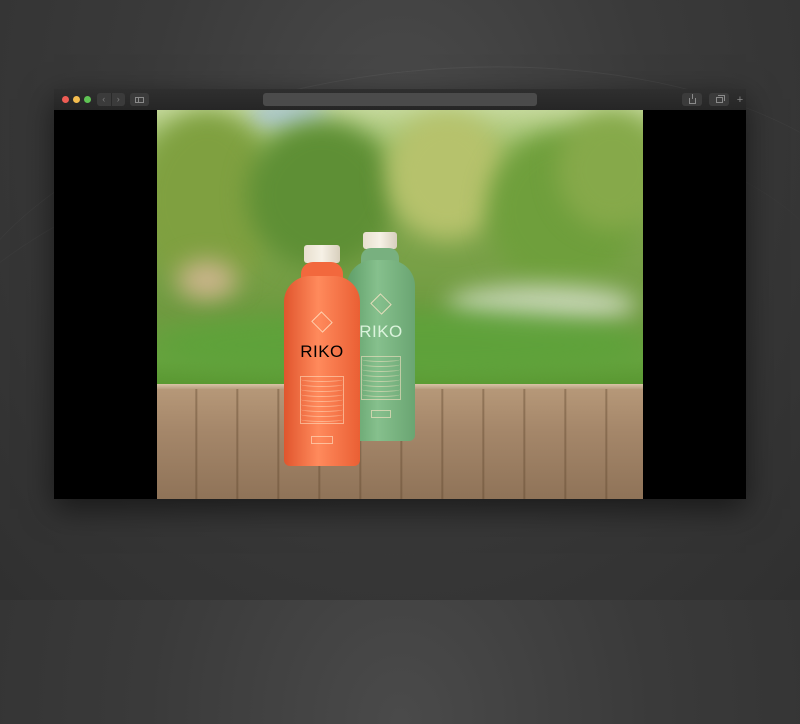  I want to click on share-button, so click(692, 99).